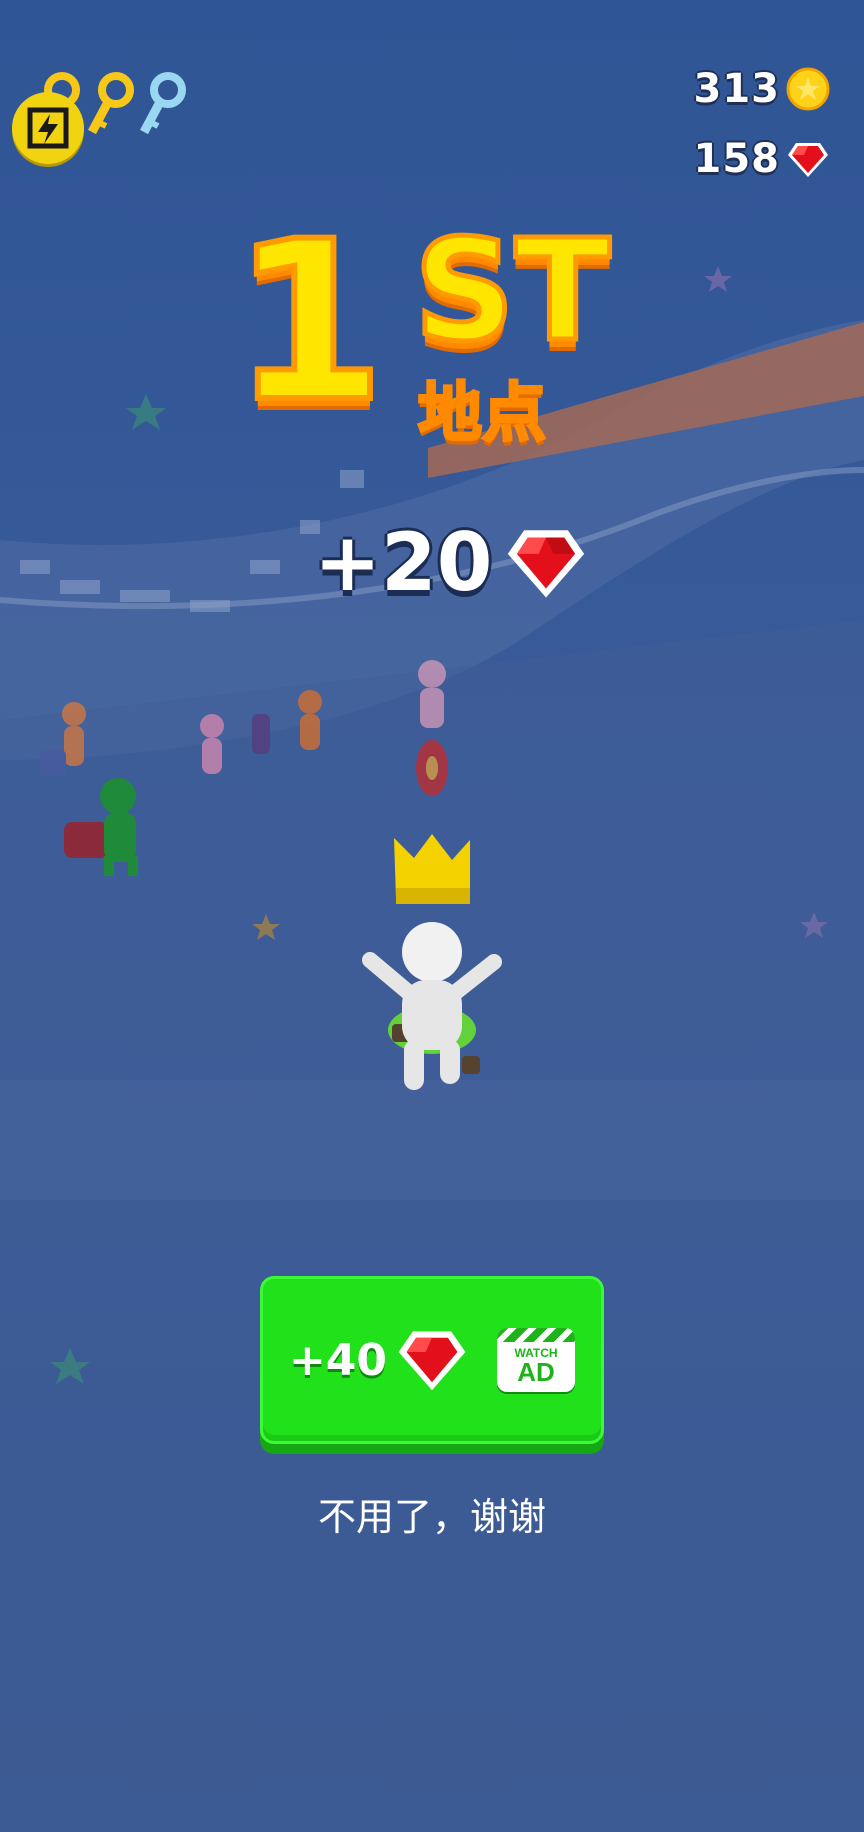 The width and height of the screenshot is (864, 1832). I want to click on place-suffix: ST, so click(511, 291).